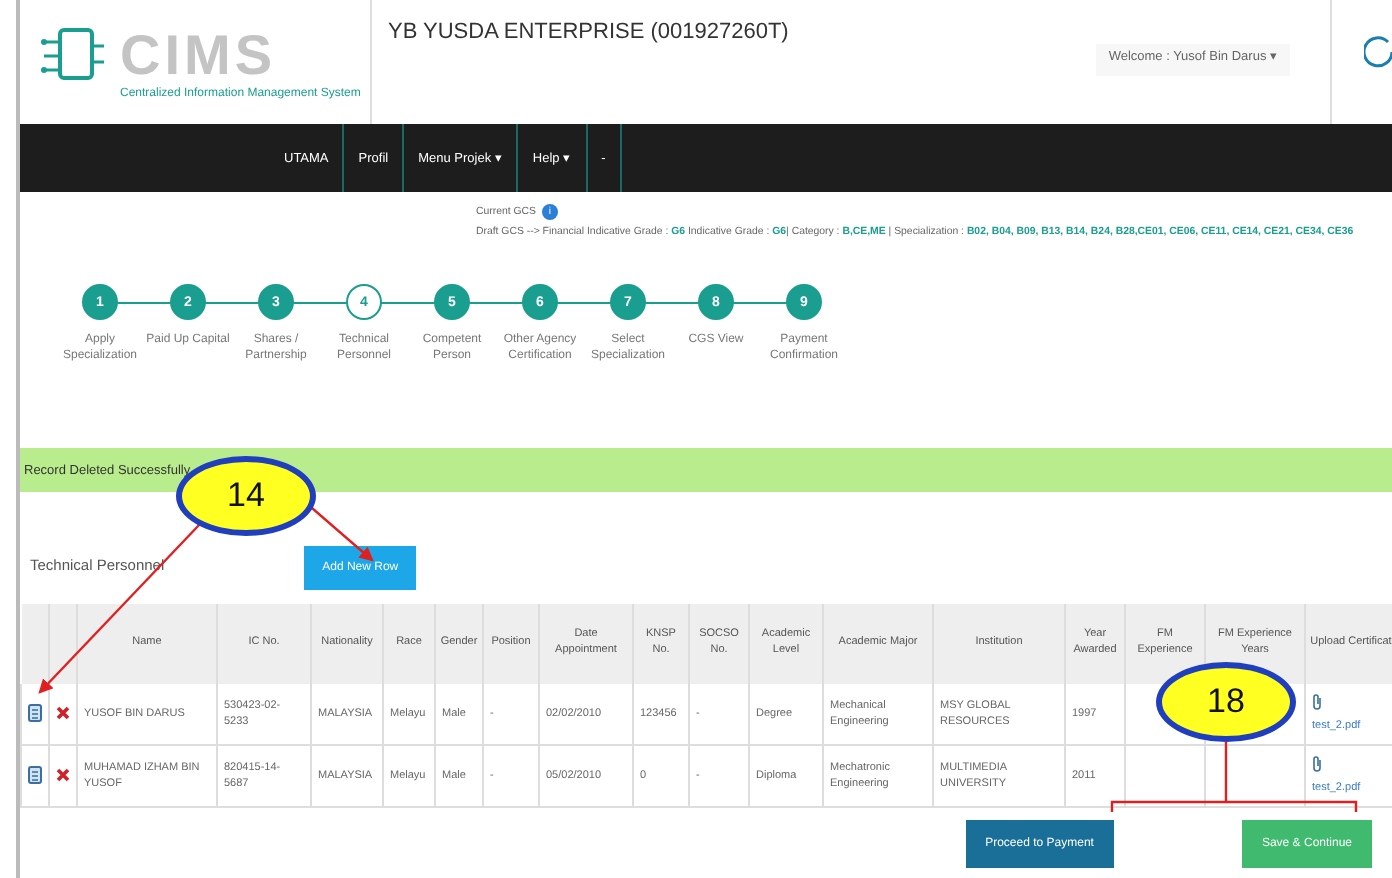 This screenshot has width=1392, height=878. What do you see at coordinates (1165, 776) in the screenshot?
I see `table-cell` at bounding box center [1165, 776].